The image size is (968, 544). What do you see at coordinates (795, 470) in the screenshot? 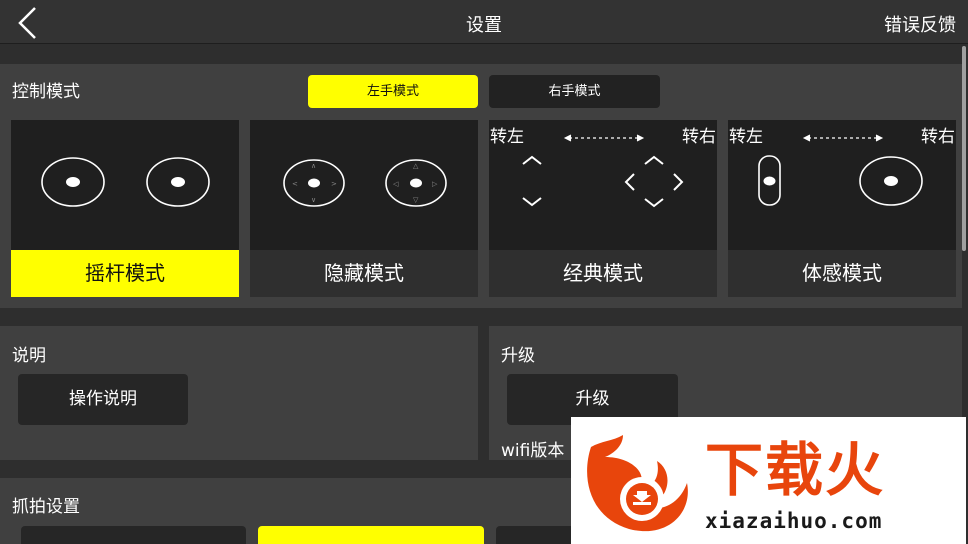
I see `watermark-title: 下载火` at bounding box center [795, 470].